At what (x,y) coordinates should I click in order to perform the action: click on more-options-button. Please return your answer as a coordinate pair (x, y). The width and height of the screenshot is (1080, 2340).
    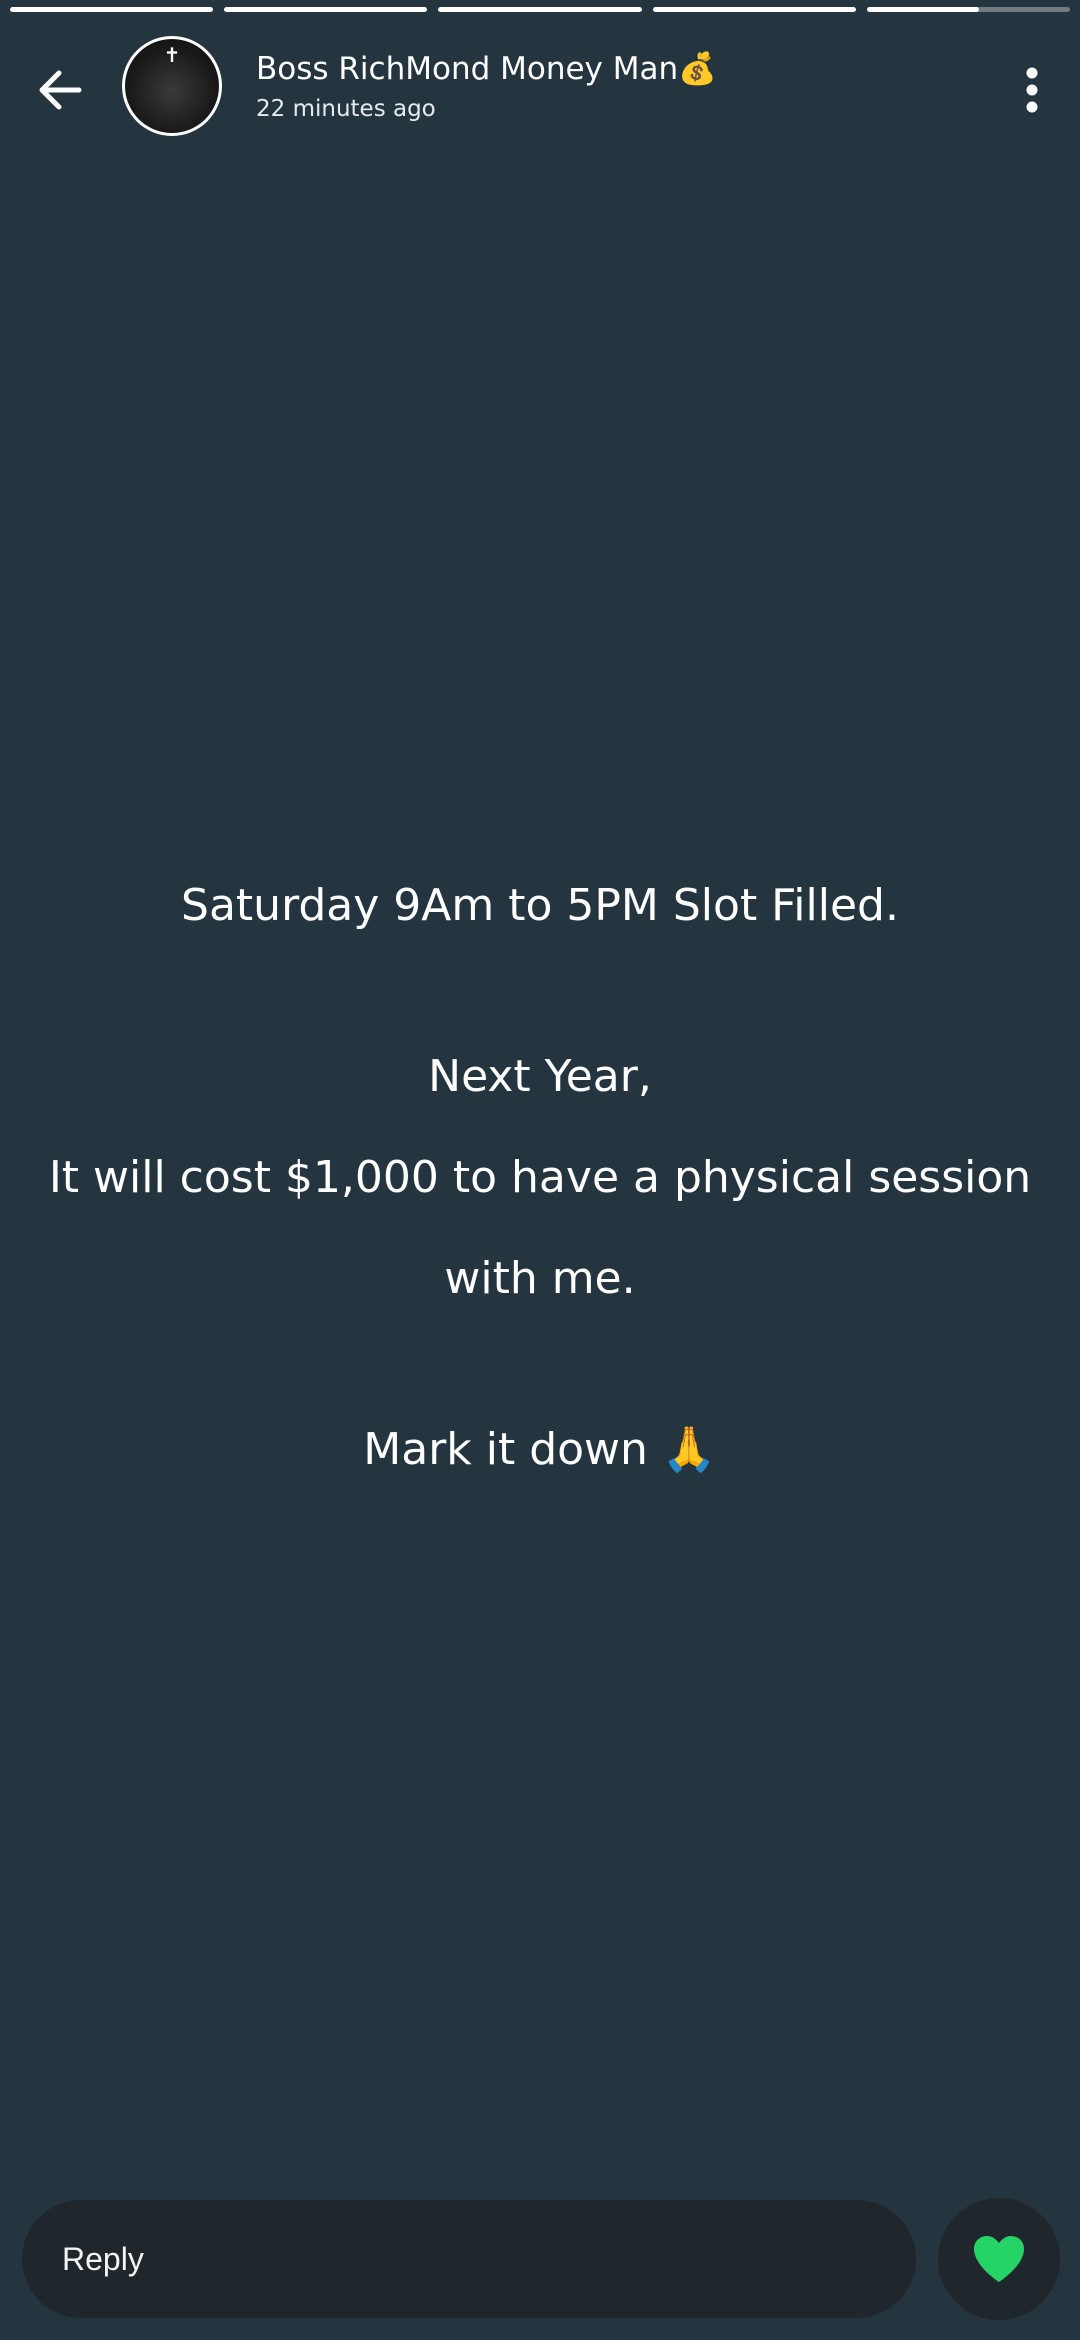
    Looking at the image, I should click on (1032, 90).